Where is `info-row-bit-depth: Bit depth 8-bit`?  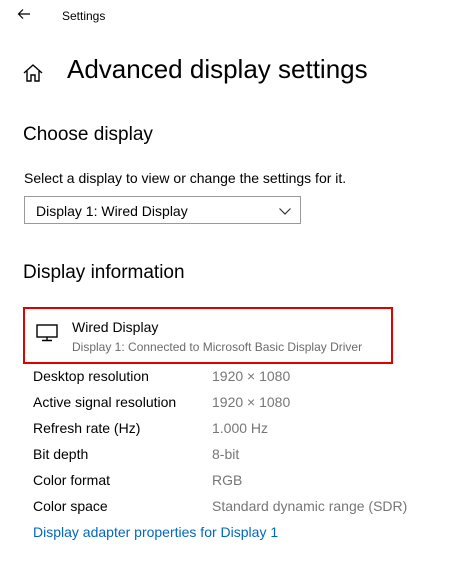
info-row-bit-depth: Bit depth 8-bit is located at coordinates (238, 459).